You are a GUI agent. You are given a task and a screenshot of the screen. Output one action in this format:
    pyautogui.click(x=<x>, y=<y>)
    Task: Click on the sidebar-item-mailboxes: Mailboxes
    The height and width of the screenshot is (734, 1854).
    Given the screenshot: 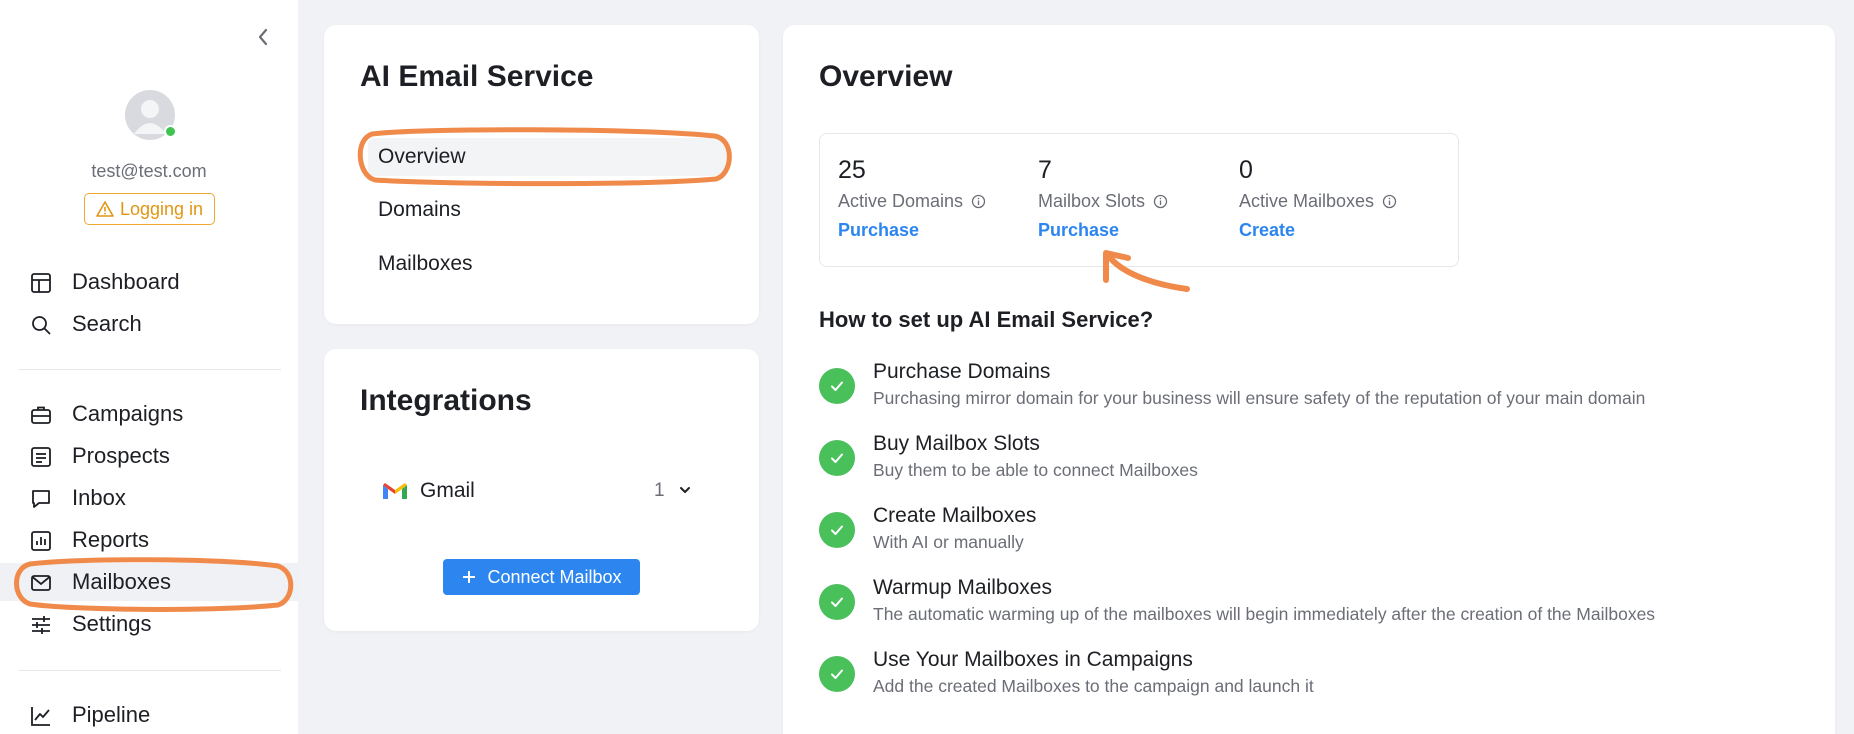 What is the action you would take?
    pyautogui.click(x=149, y=582)
    